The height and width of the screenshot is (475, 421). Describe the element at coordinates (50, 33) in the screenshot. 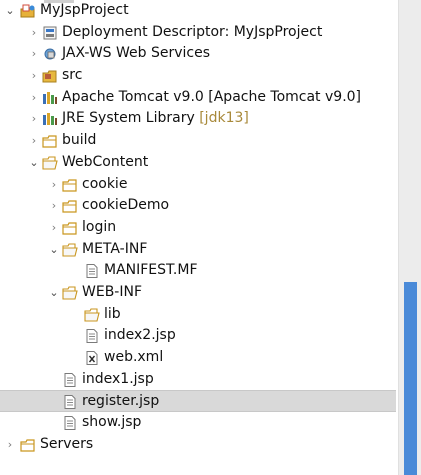

I see `deployment-descriptor-icon` at that location.